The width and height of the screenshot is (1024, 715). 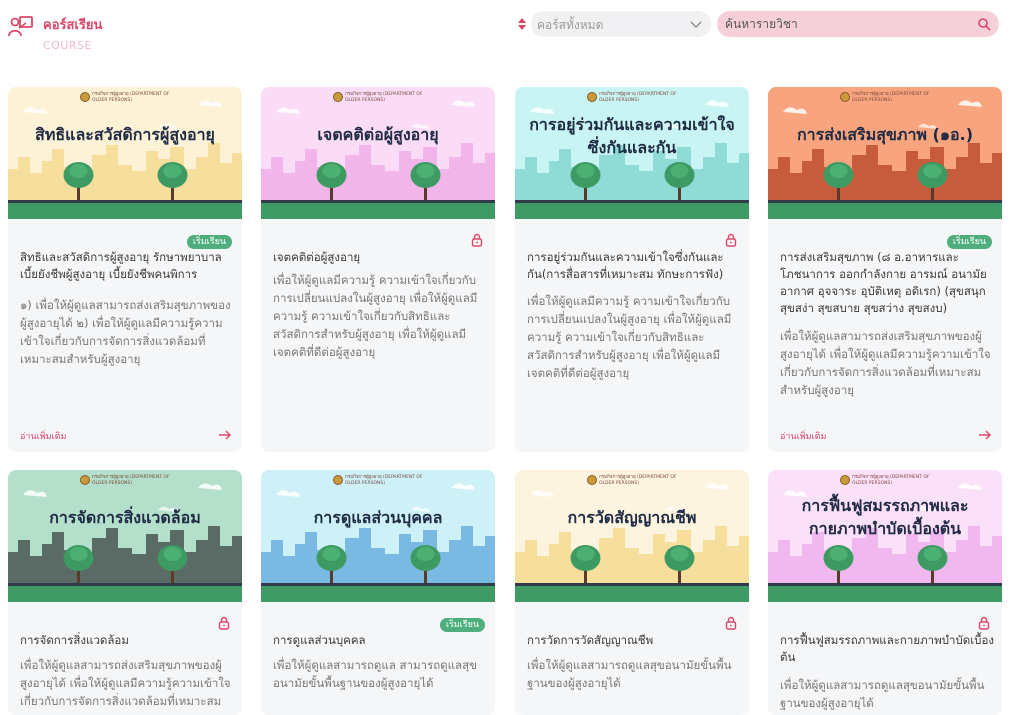 I want to click on course-title: การดูแลส่วนบุคคล, so click(x=380, y=640).